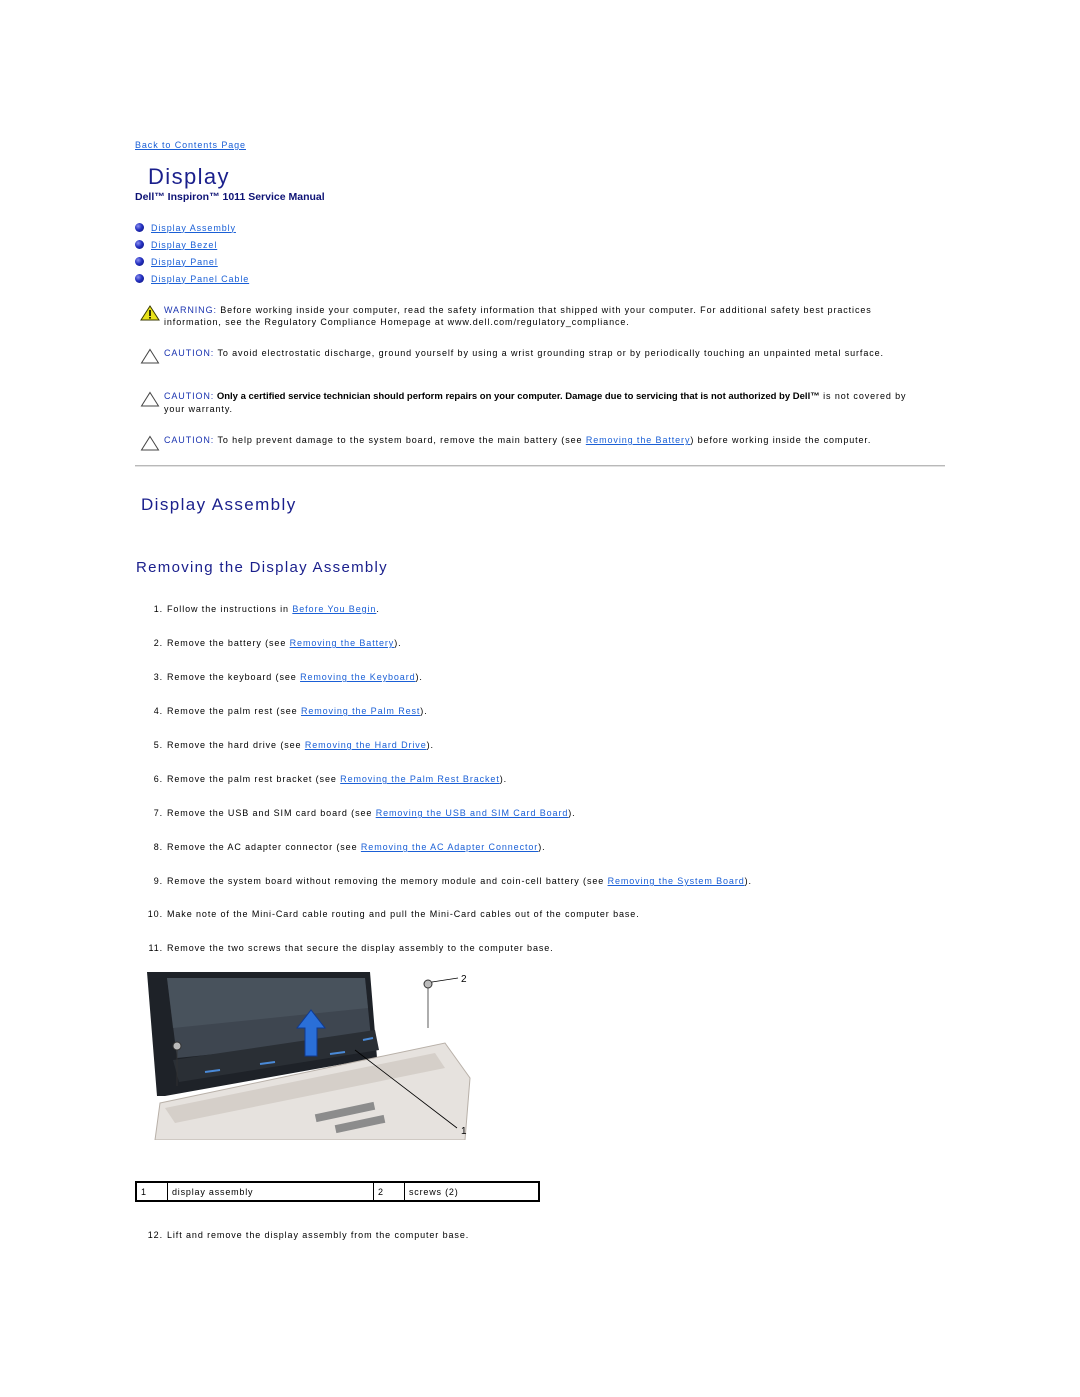 The width and height of the screenshot is (1080, 1397). I want to click on toc-item-display-panel: Display Panel, so click(192, 261).